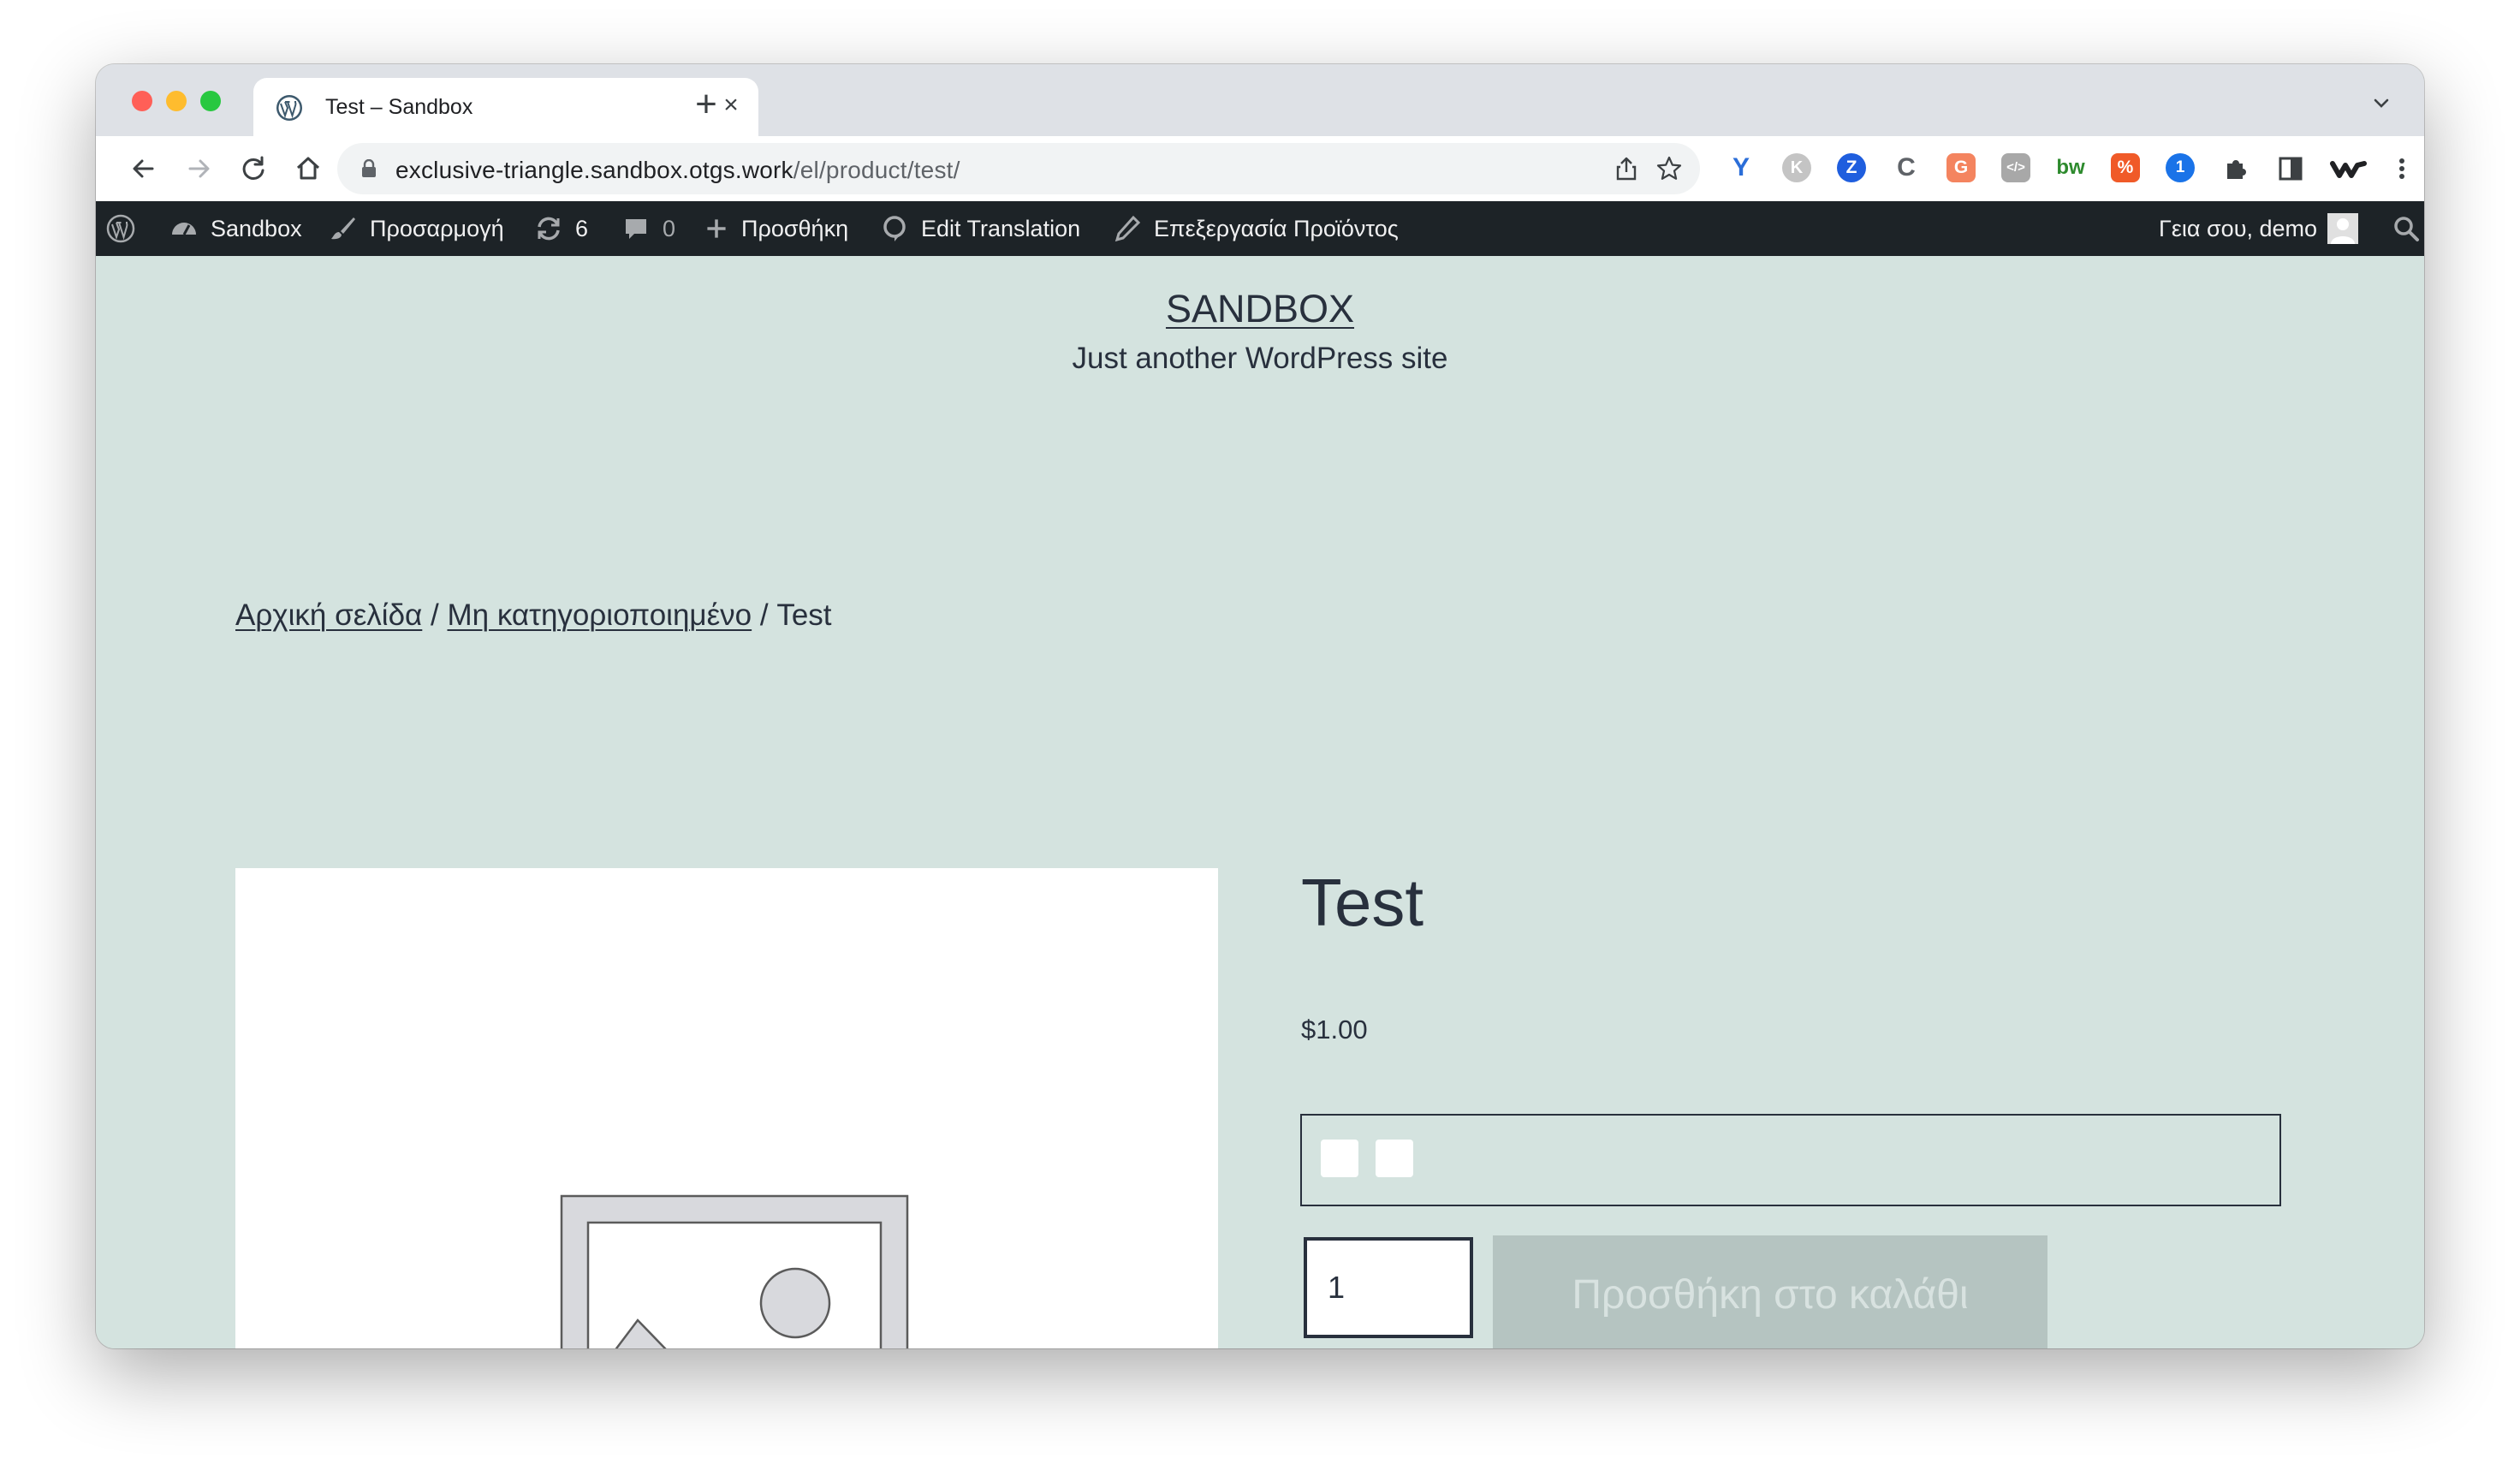 The height and width of the screenshot is (1476, 2520). I want to click on adminbar-updates: 6, so click(561, 229).